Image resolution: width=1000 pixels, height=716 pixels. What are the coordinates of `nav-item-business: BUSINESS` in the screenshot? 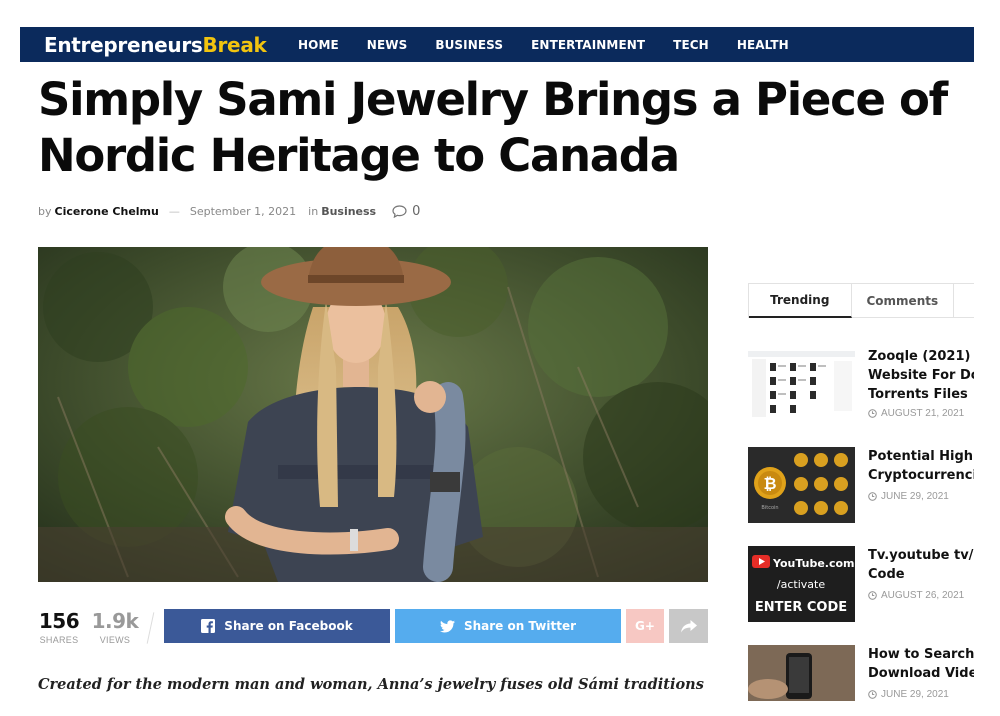 It's located at (469, 45).